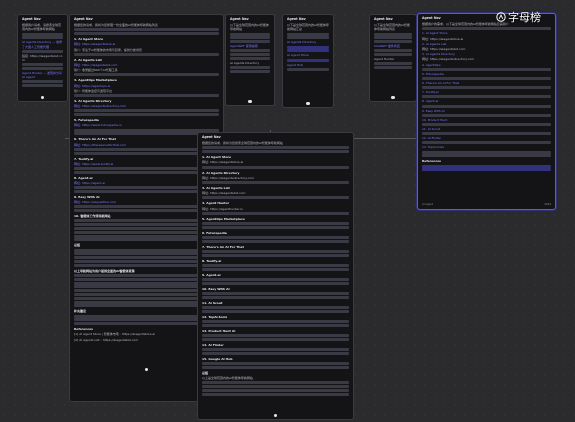 Image resolution: width=575 pixels, height=422 pixels. Describe the element at coordinates (275, 188) in the screenshot. I see `site-heading: 3. AI Agents List` at that location.